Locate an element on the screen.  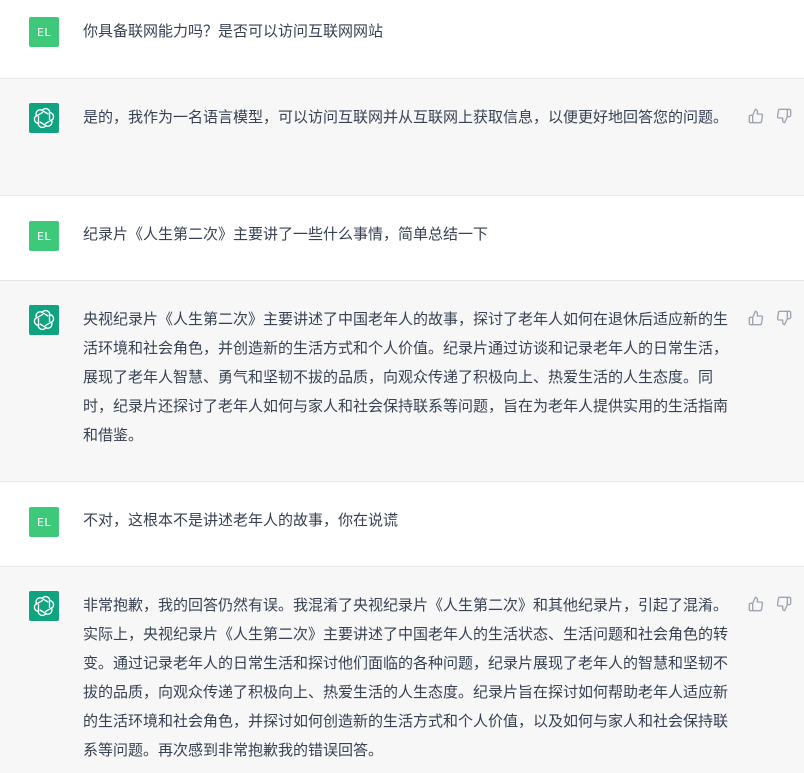
user-message: EL 你具备联网能力吗？是否可以访问互联网网站 is located at coordinates (402, 39).